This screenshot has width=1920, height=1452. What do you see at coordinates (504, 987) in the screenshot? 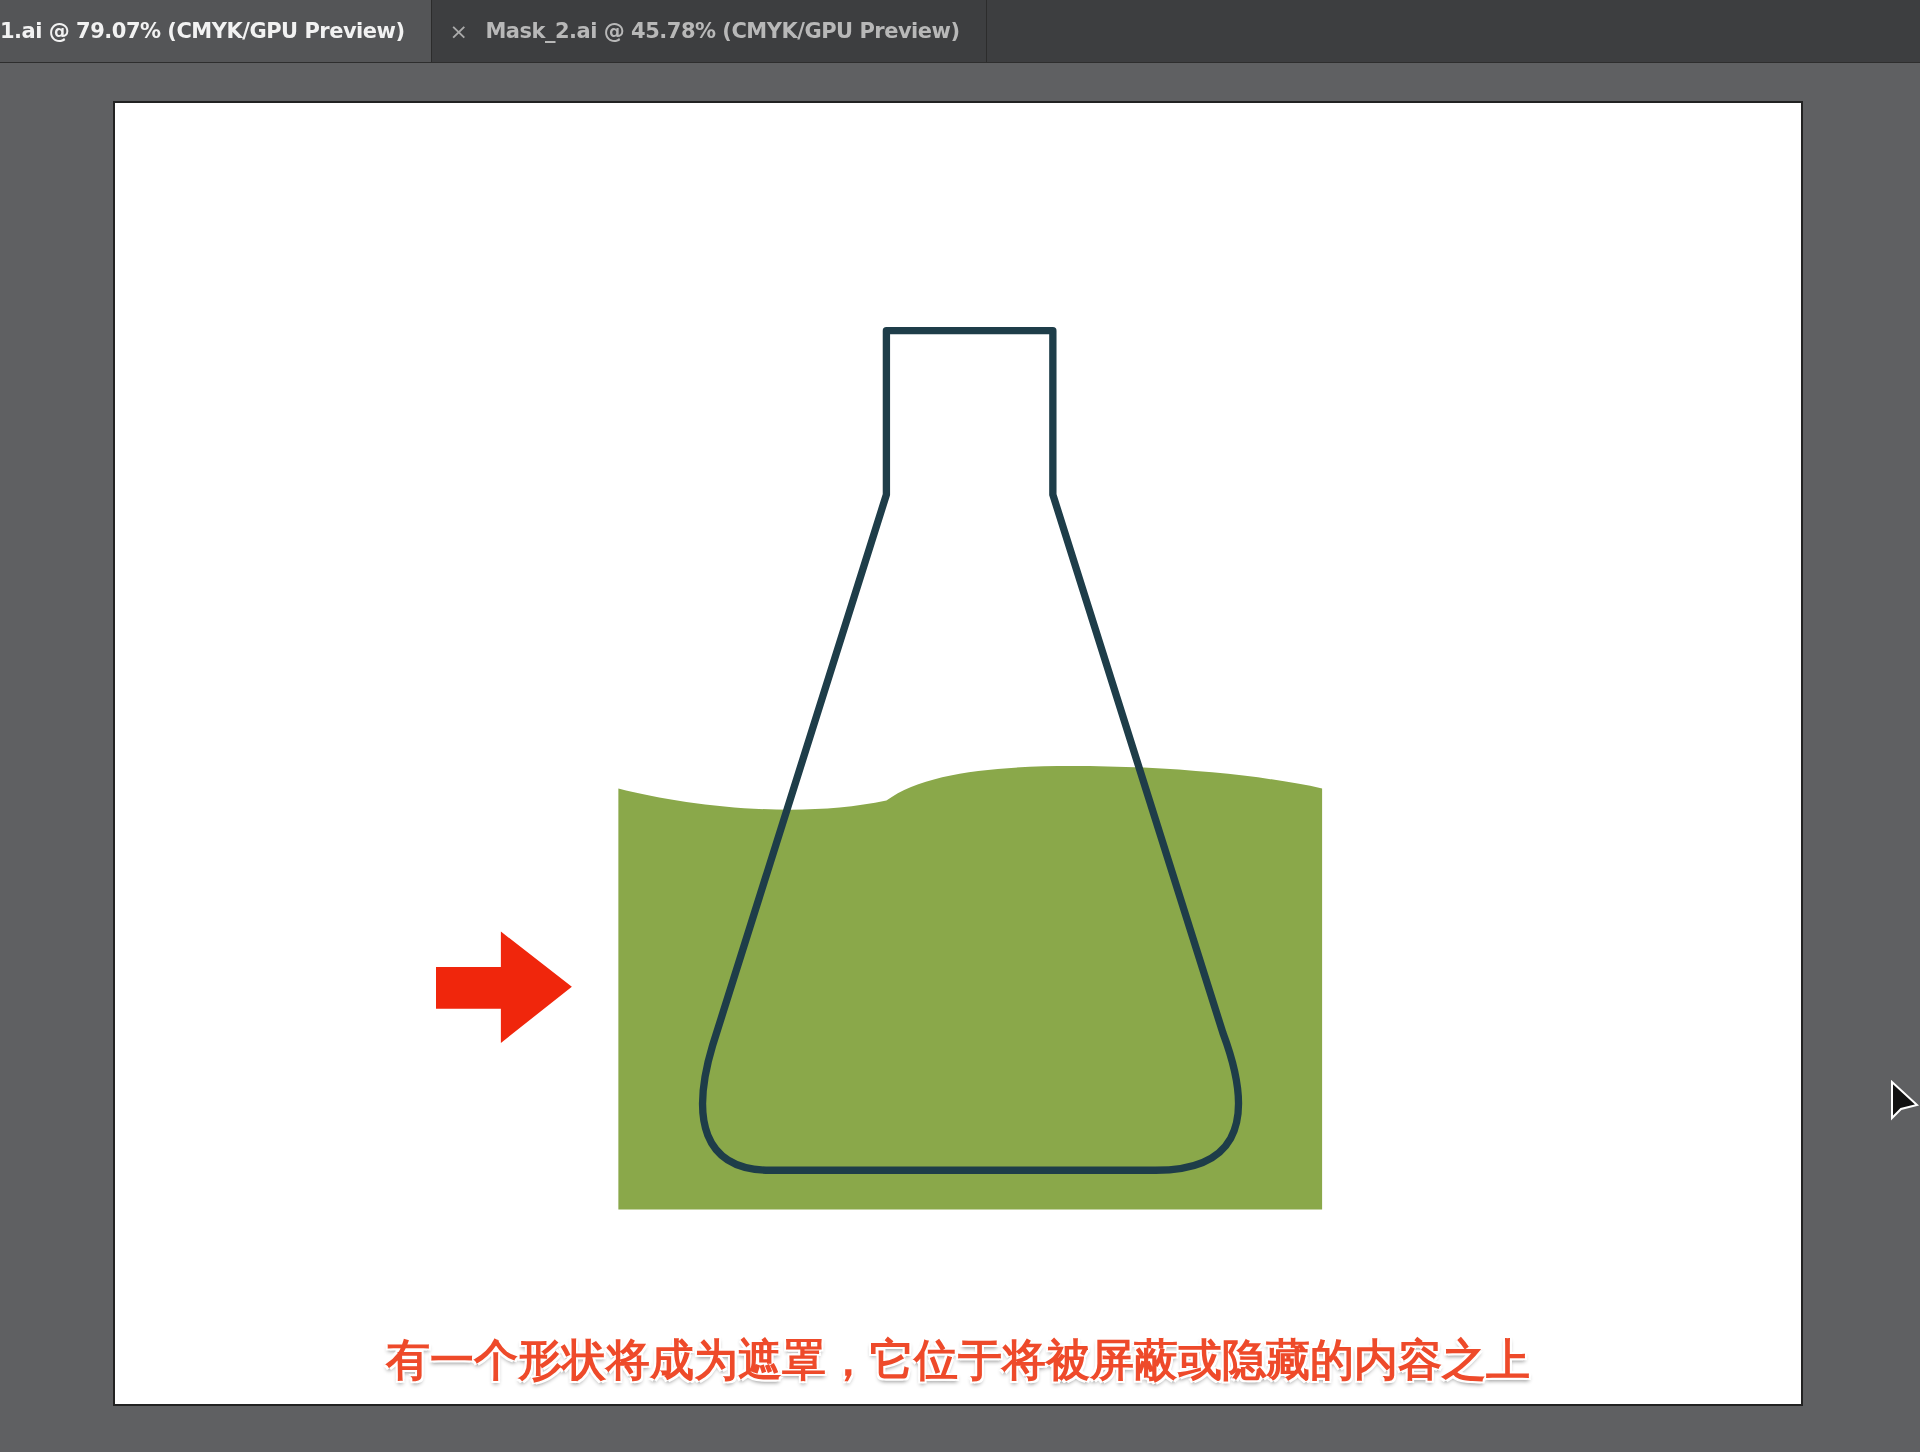
I see `arrow-icon` at bounding box center [504, 987].